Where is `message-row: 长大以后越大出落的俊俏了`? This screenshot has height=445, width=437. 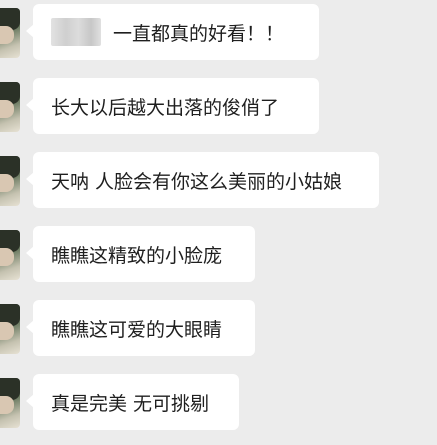 message-row: 长大以后越大出落的俊俏了 is located at coordinates (218, 108).